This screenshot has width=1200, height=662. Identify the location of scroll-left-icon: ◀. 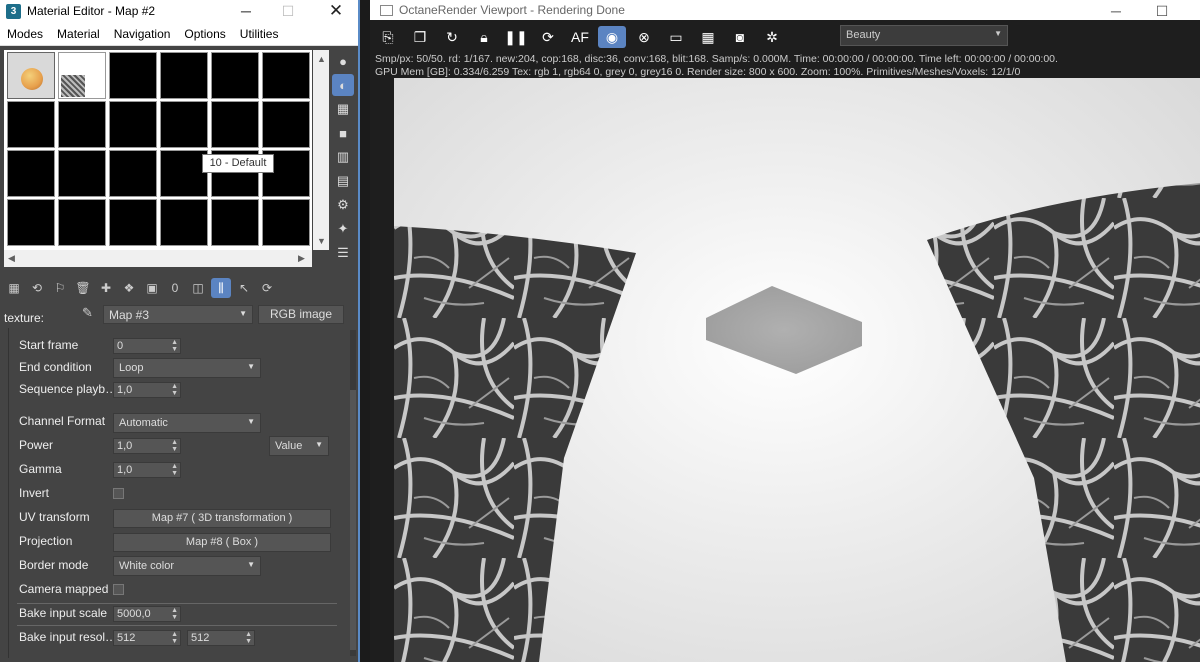
(11, 258).